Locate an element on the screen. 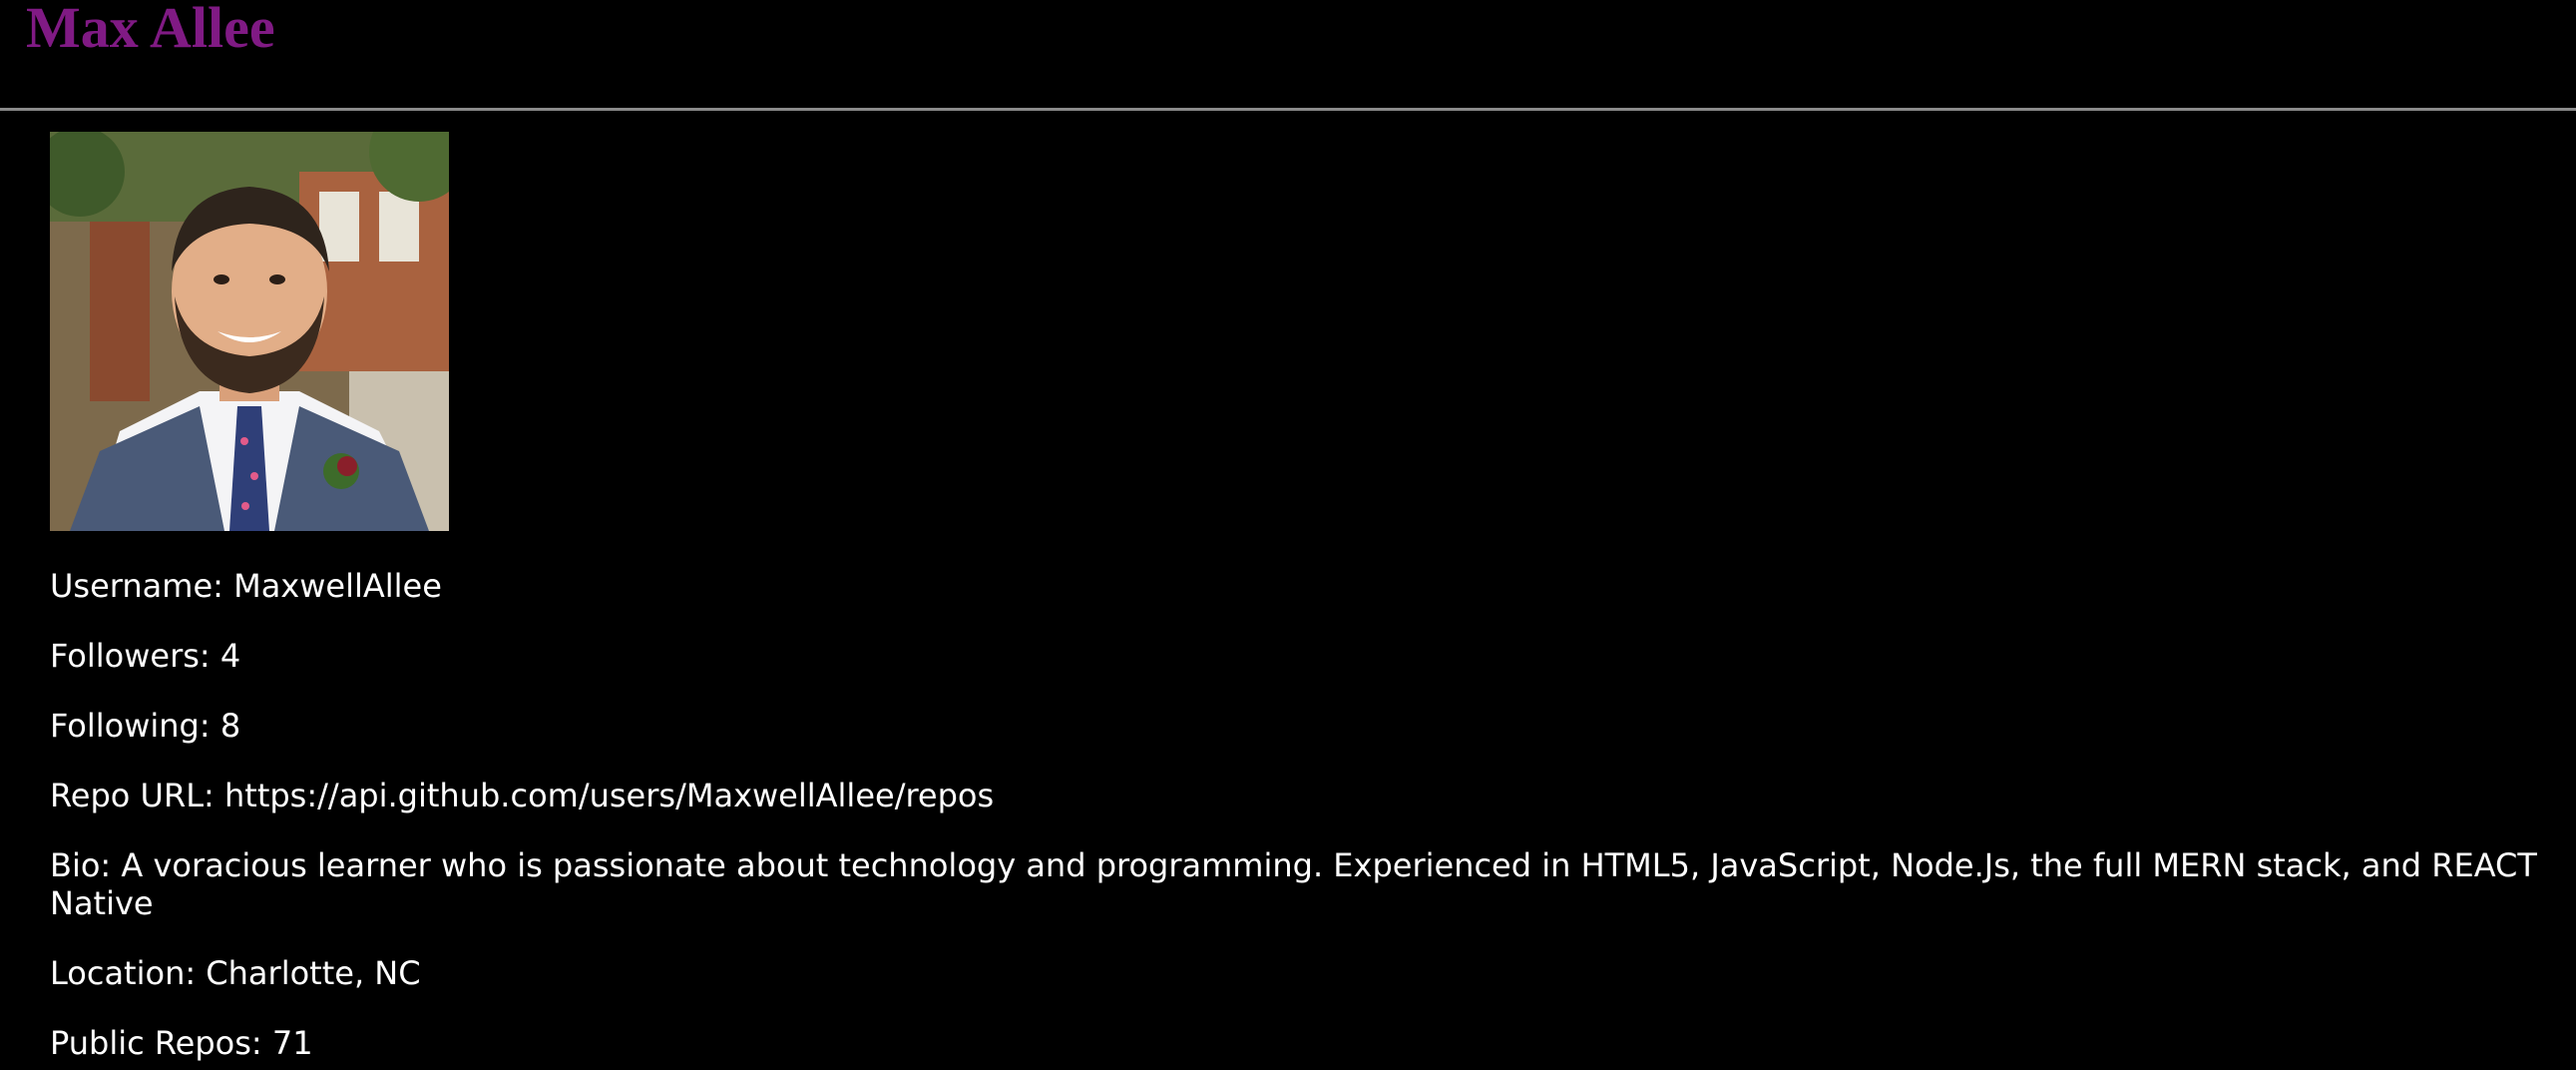  username-text: Username: MaxwellAllee is located at coordinates (246, 586).